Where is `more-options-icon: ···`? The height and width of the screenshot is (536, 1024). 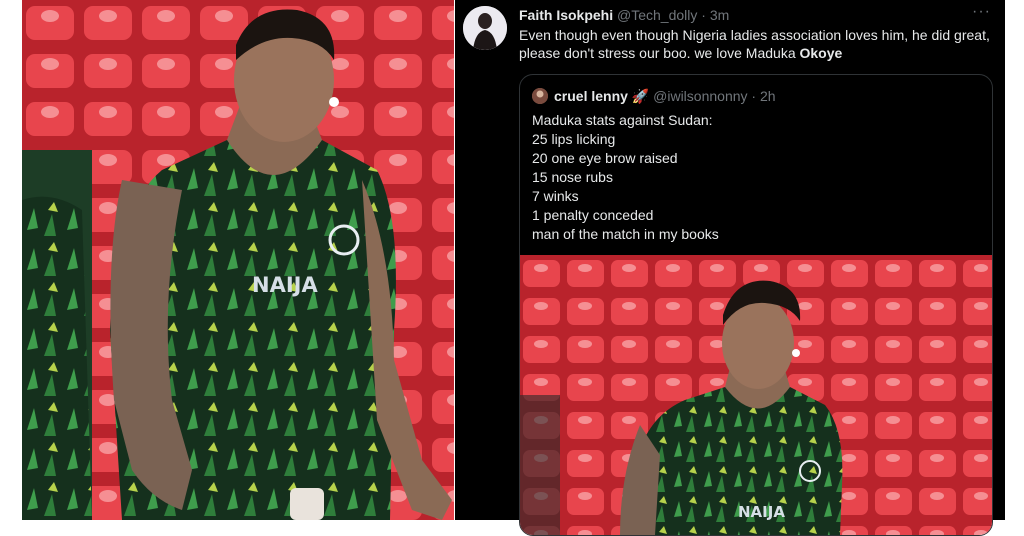 more-options-icon: ··· is located at coordinates (981, 12).